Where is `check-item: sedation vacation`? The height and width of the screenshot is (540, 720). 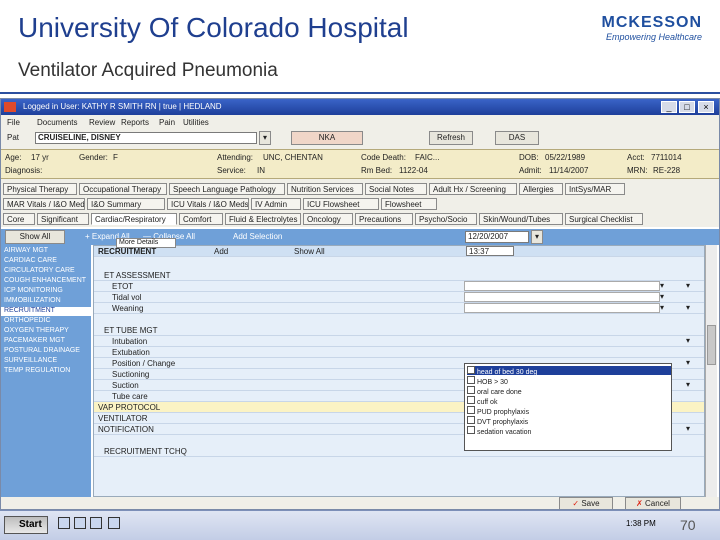 check-item: sedation vacation is located at coordinates (499, 431).